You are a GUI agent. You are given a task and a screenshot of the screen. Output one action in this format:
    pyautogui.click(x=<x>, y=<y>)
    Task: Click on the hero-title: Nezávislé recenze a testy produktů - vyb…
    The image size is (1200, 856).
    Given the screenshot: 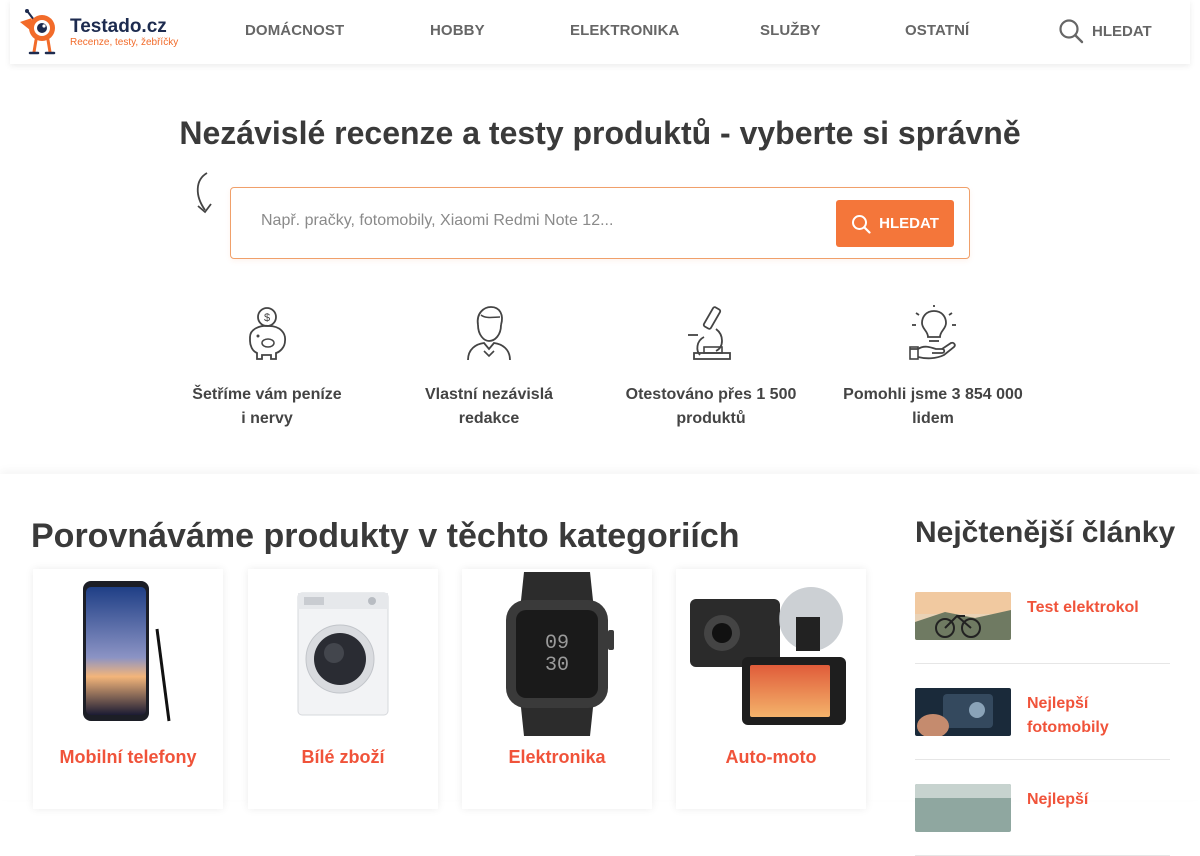 What is the action you would take?
    pyautogui.click(x=600, y=133)
    